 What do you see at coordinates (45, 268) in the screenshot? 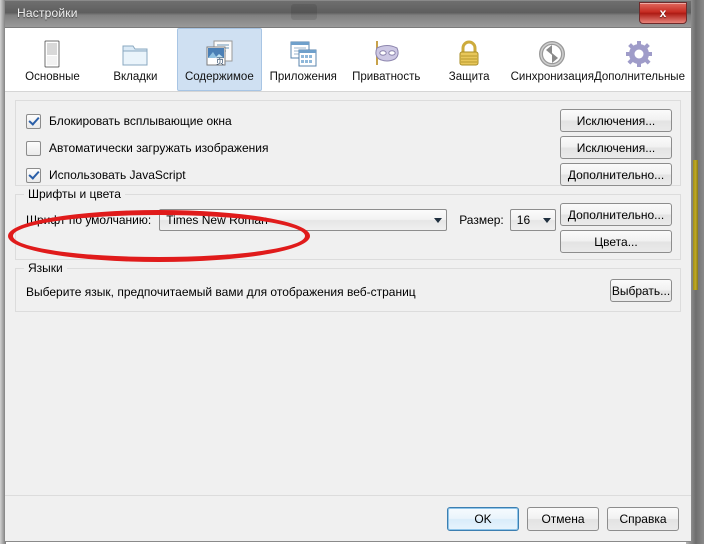
I see `languages-group-legend: Языки` at bounding box center [45, 268].